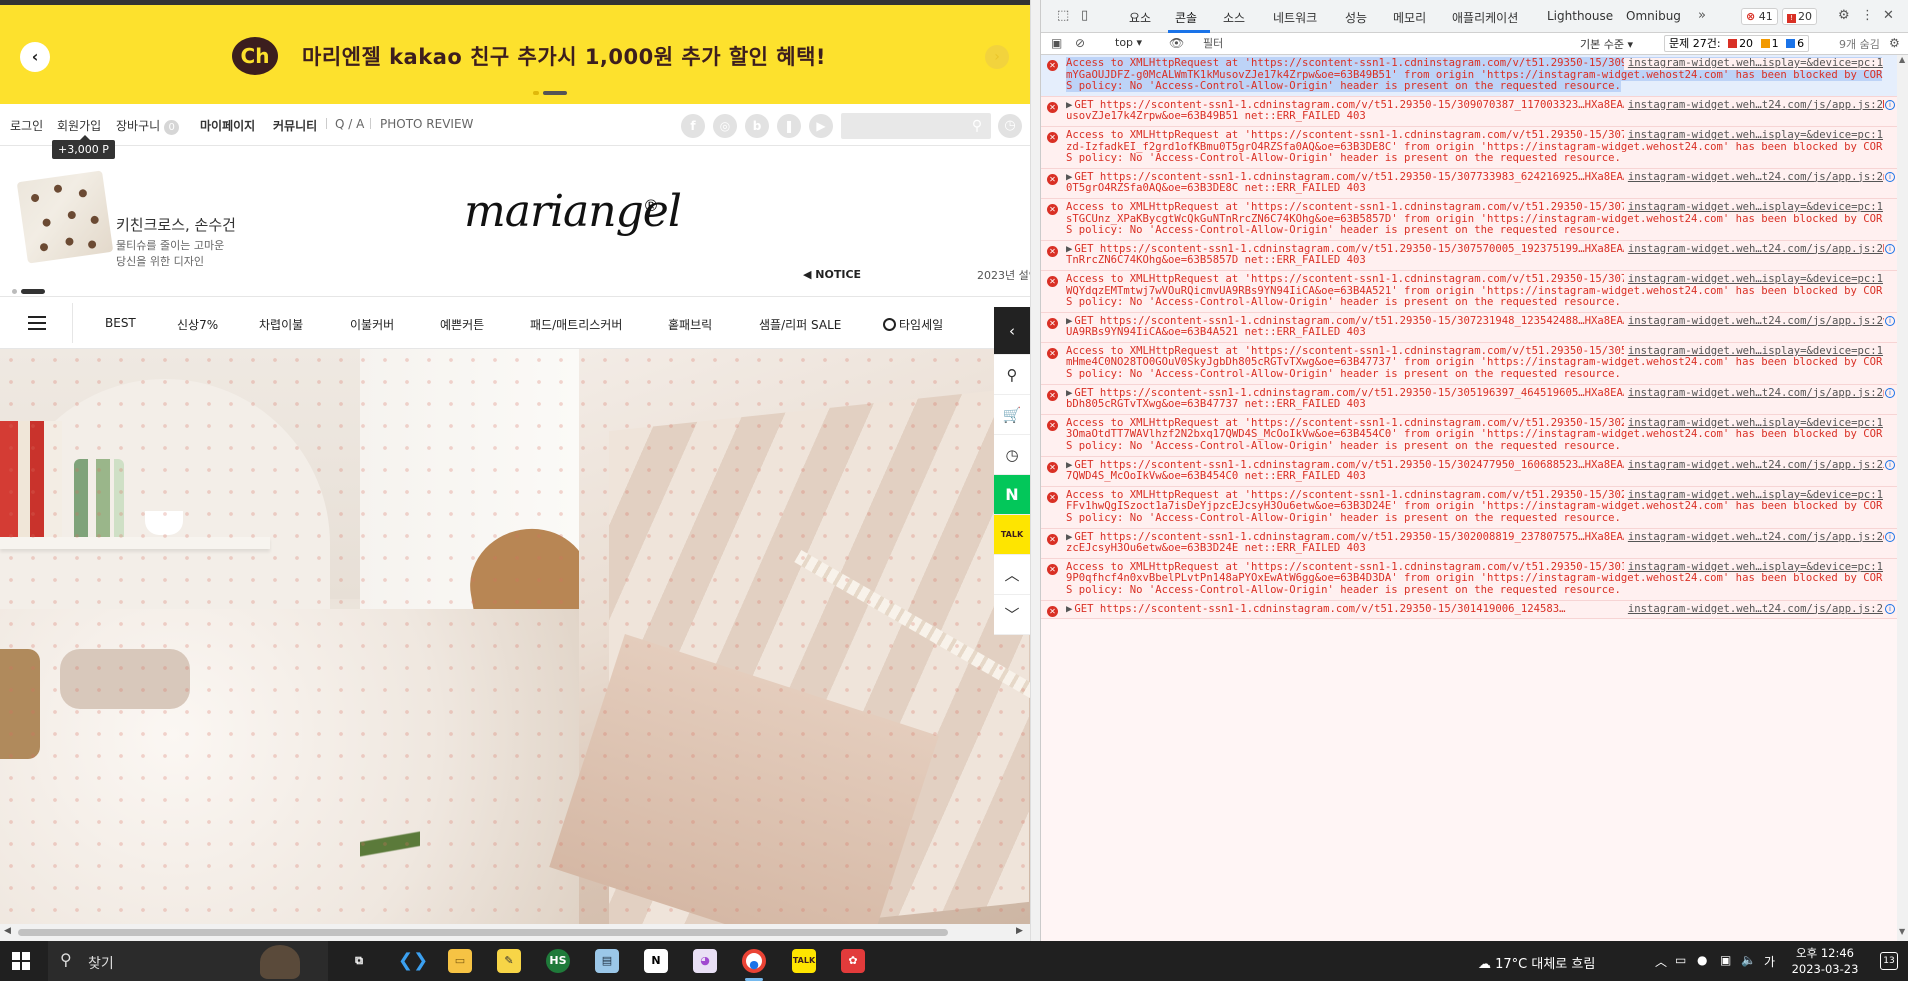  Describe the element at coordinates (832, 274) in the screenshot. I see `notice-label: ◀ NOTICE` at that location.